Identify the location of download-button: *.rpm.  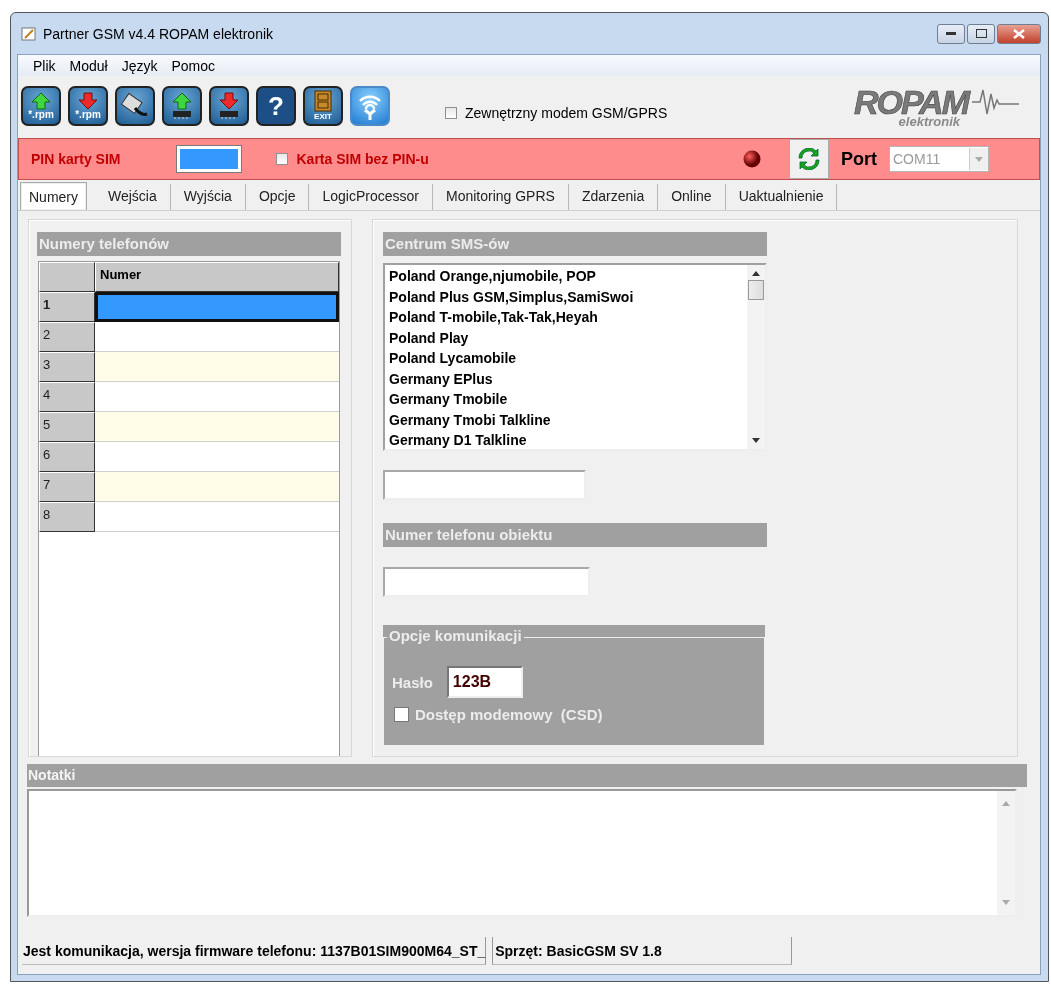
(88, 106).